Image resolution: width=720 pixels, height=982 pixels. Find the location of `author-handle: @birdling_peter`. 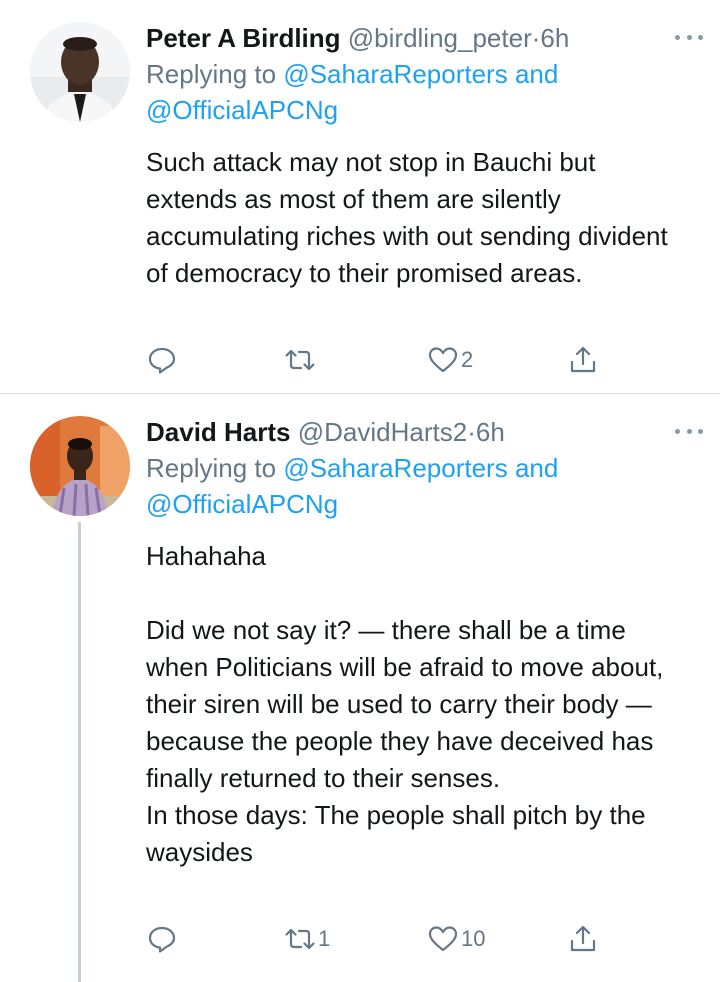

author-handle: @birdling_peter is located at coordinates (440, 38).